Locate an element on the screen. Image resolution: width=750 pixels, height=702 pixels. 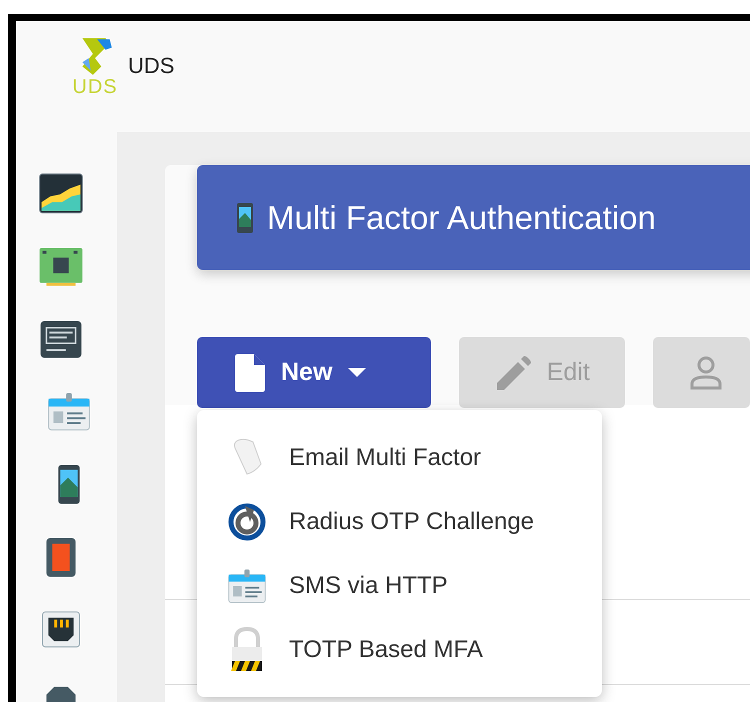
caret-icon is located at coordinates (357, 373).